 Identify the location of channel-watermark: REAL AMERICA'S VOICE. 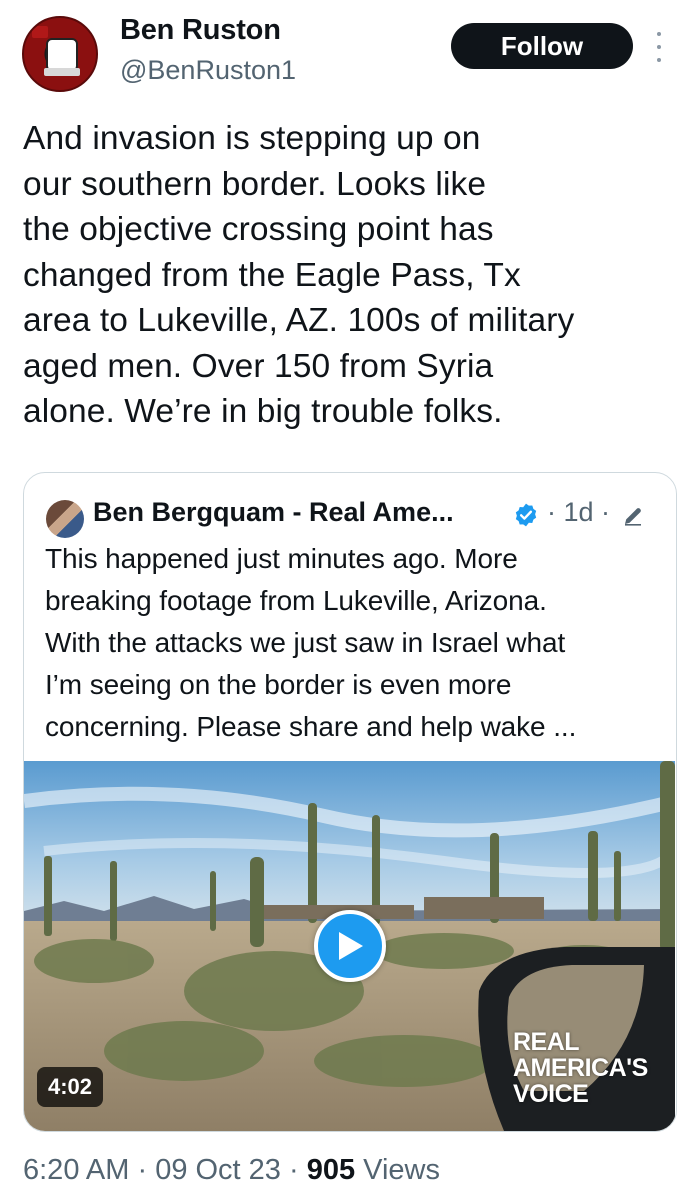
(593, 1068).